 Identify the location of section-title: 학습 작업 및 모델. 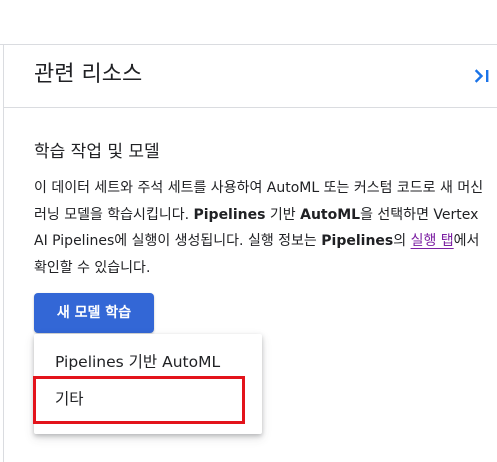
(97, 152).